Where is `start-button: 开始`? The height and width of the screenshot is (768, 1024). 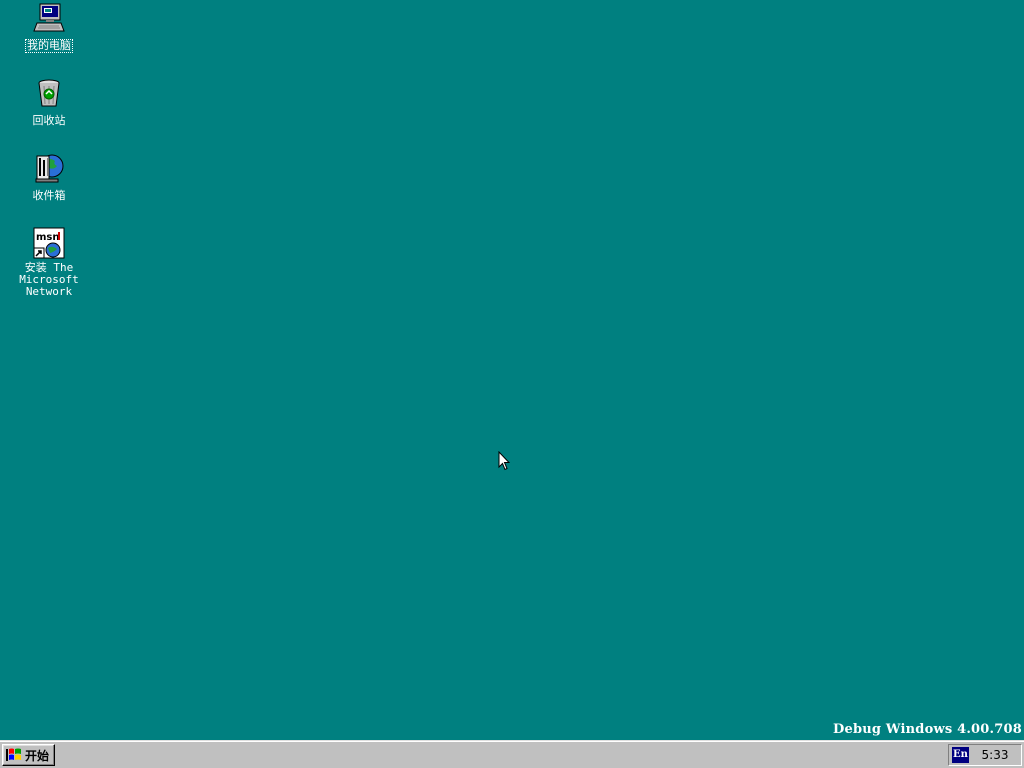 start-button: 开始 is located at coordinates (28, 755).